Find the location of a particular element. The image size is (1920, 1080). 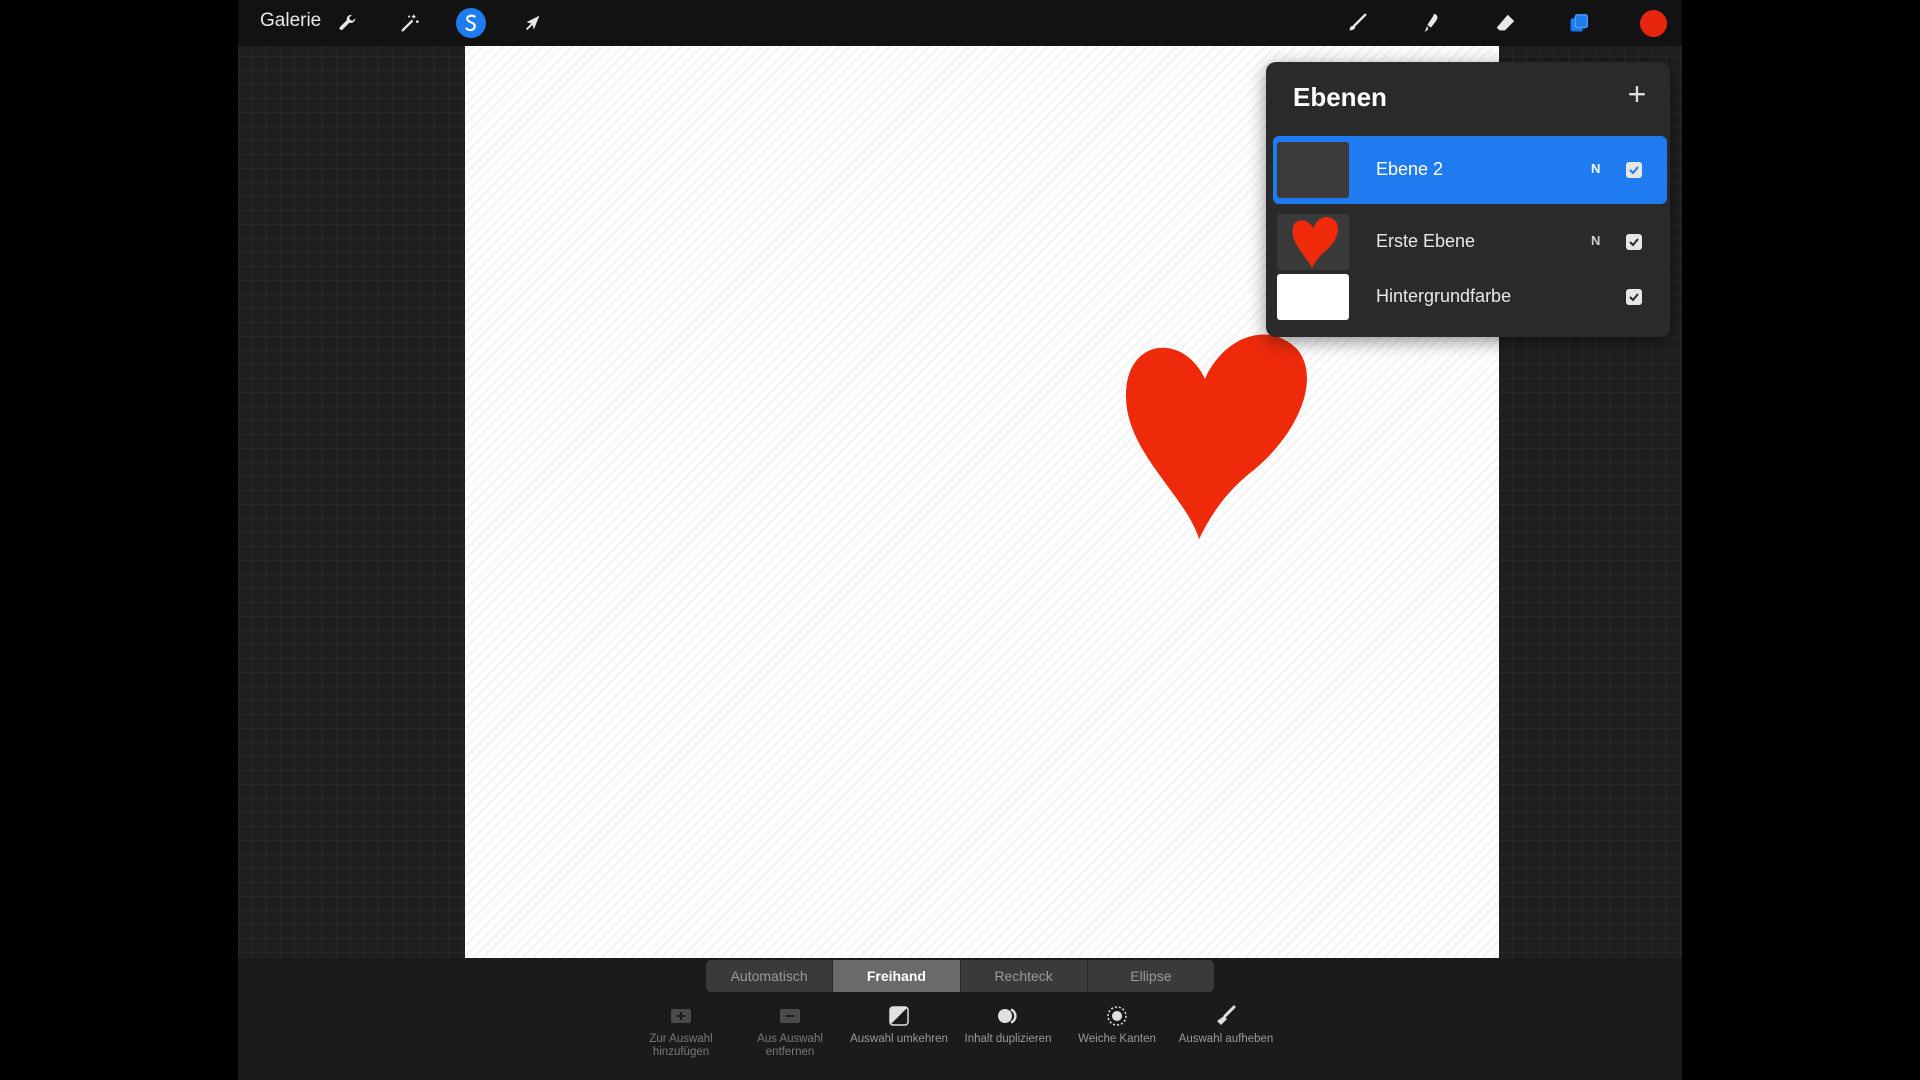

duplicate-content-button: Inhalt duplizieren is located at coordinates (1008, 1025).